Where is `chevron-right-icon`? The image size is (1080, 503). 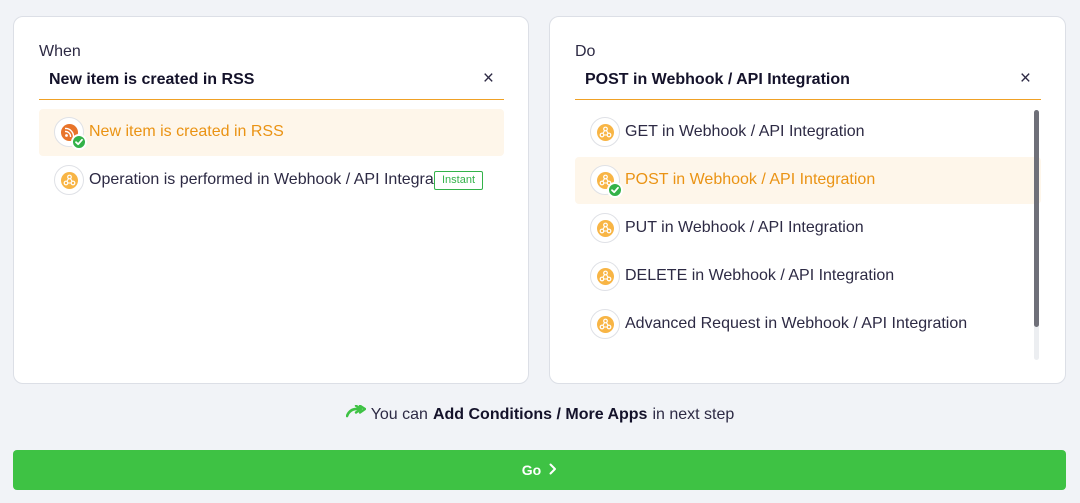
chevron-right-icon is located at coordinates (553, 470).